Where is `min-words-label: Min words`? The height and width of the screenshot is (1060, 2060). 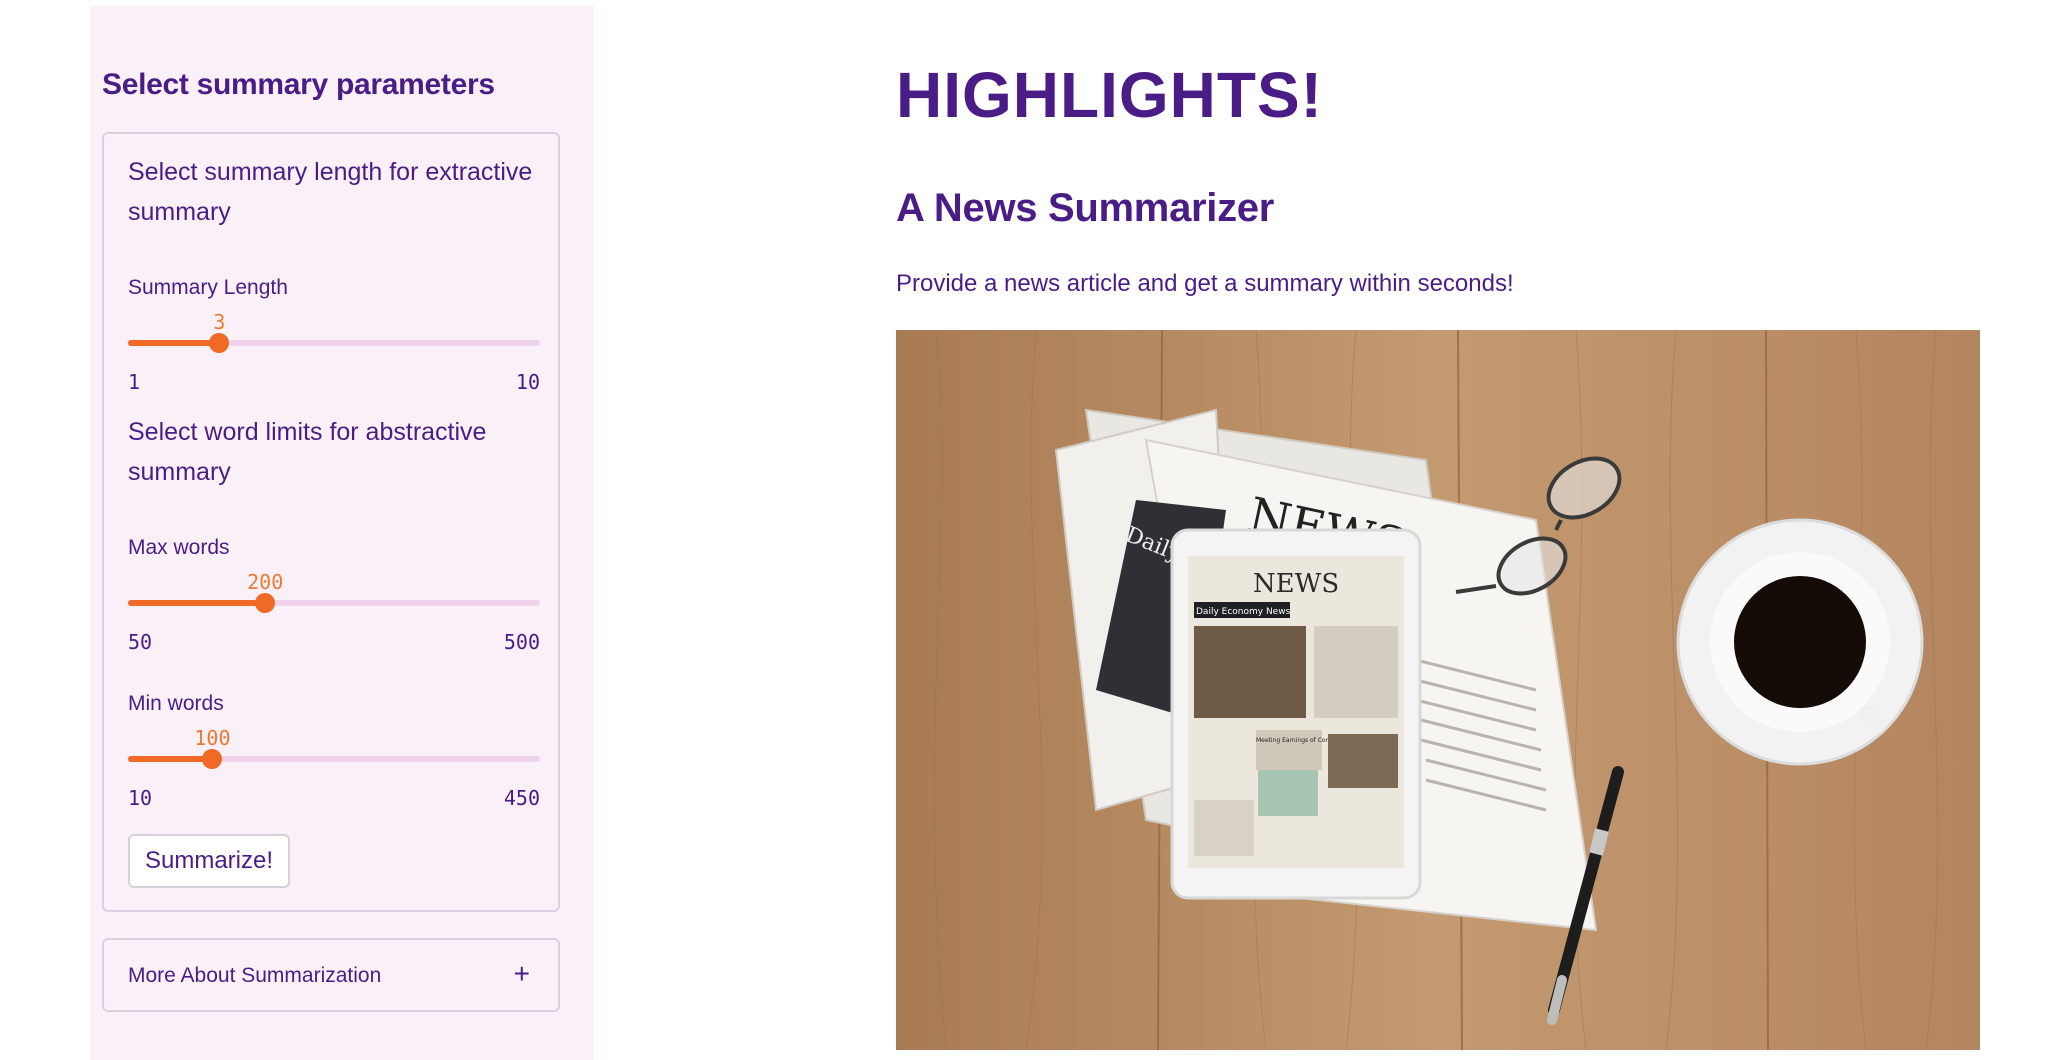 min-words-label: Min words is located at coordinates (176, 703).